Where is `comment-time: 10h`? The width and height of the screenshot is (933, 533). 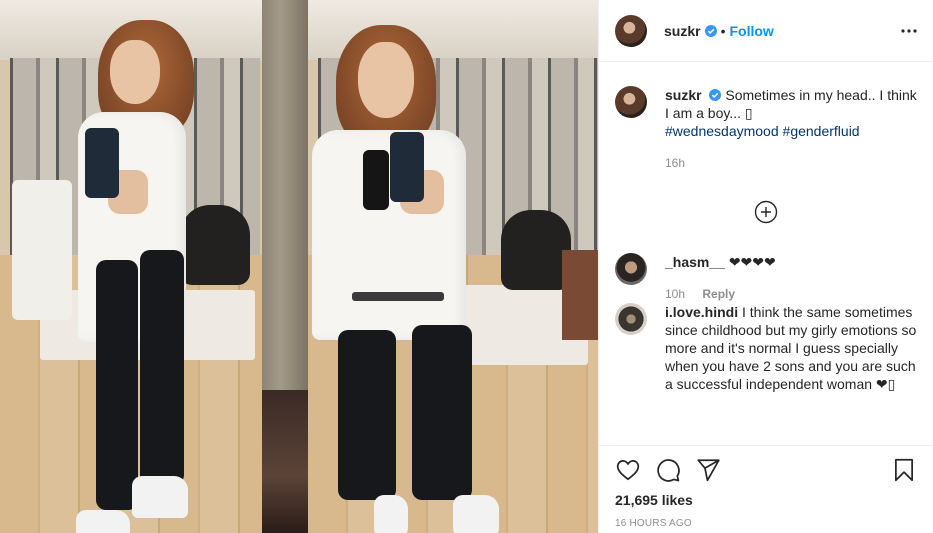
comment-time: 10h is located at coordinates (675, 294).